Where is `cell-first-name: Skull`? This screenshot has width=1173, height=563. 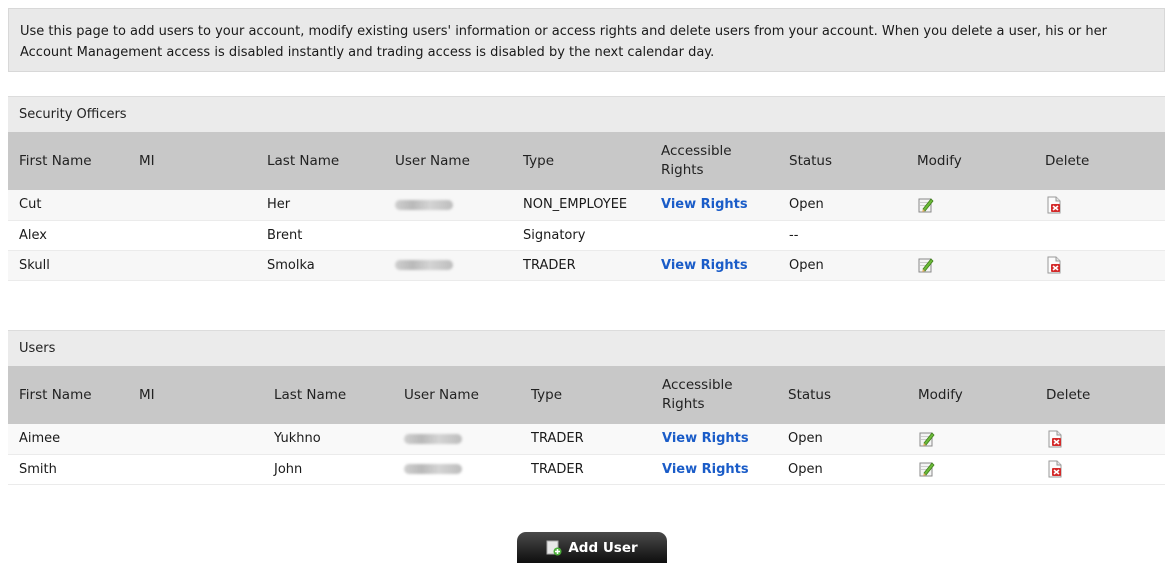 cell-first-name: Skull is located at coordinates (68, 265).